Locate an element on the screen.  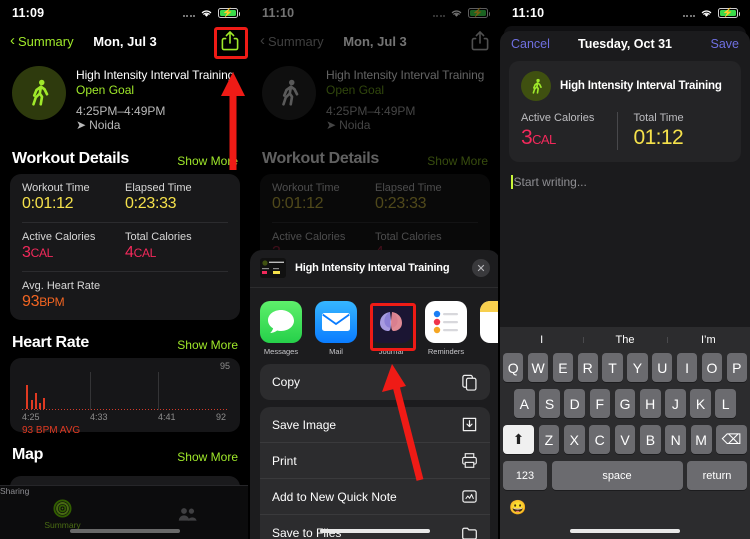
key-k: K is located at coordinates (700, 403).